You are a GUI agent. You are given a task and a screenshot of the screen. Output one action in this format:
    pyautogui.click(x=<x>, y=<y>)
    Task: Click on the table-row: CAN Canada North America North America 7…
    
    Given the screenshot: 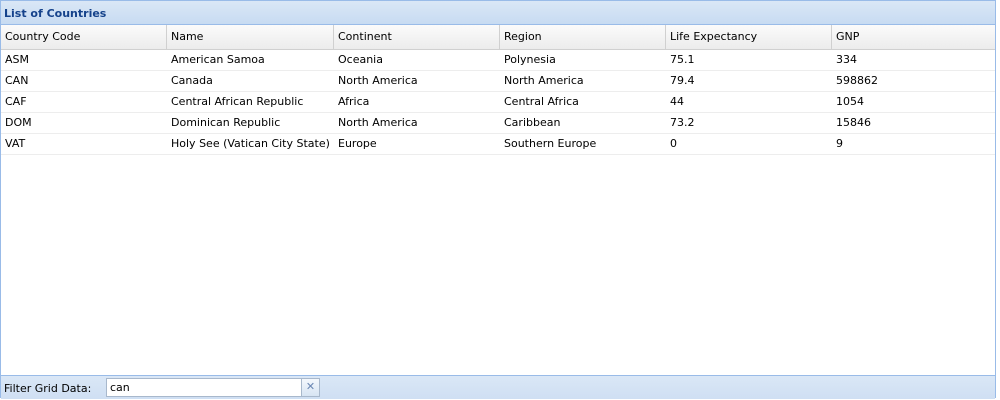 What is the action you would take?
    pyautogui.click(x=498, y=81)
    